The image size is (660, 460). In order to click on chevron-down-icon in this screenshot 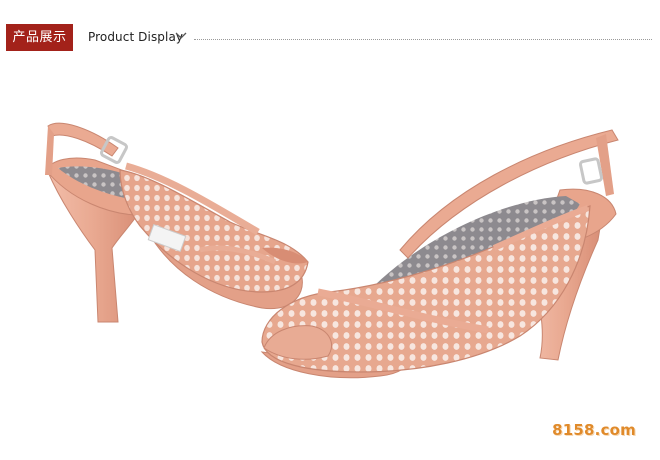, I will do `click(181, 35)`.